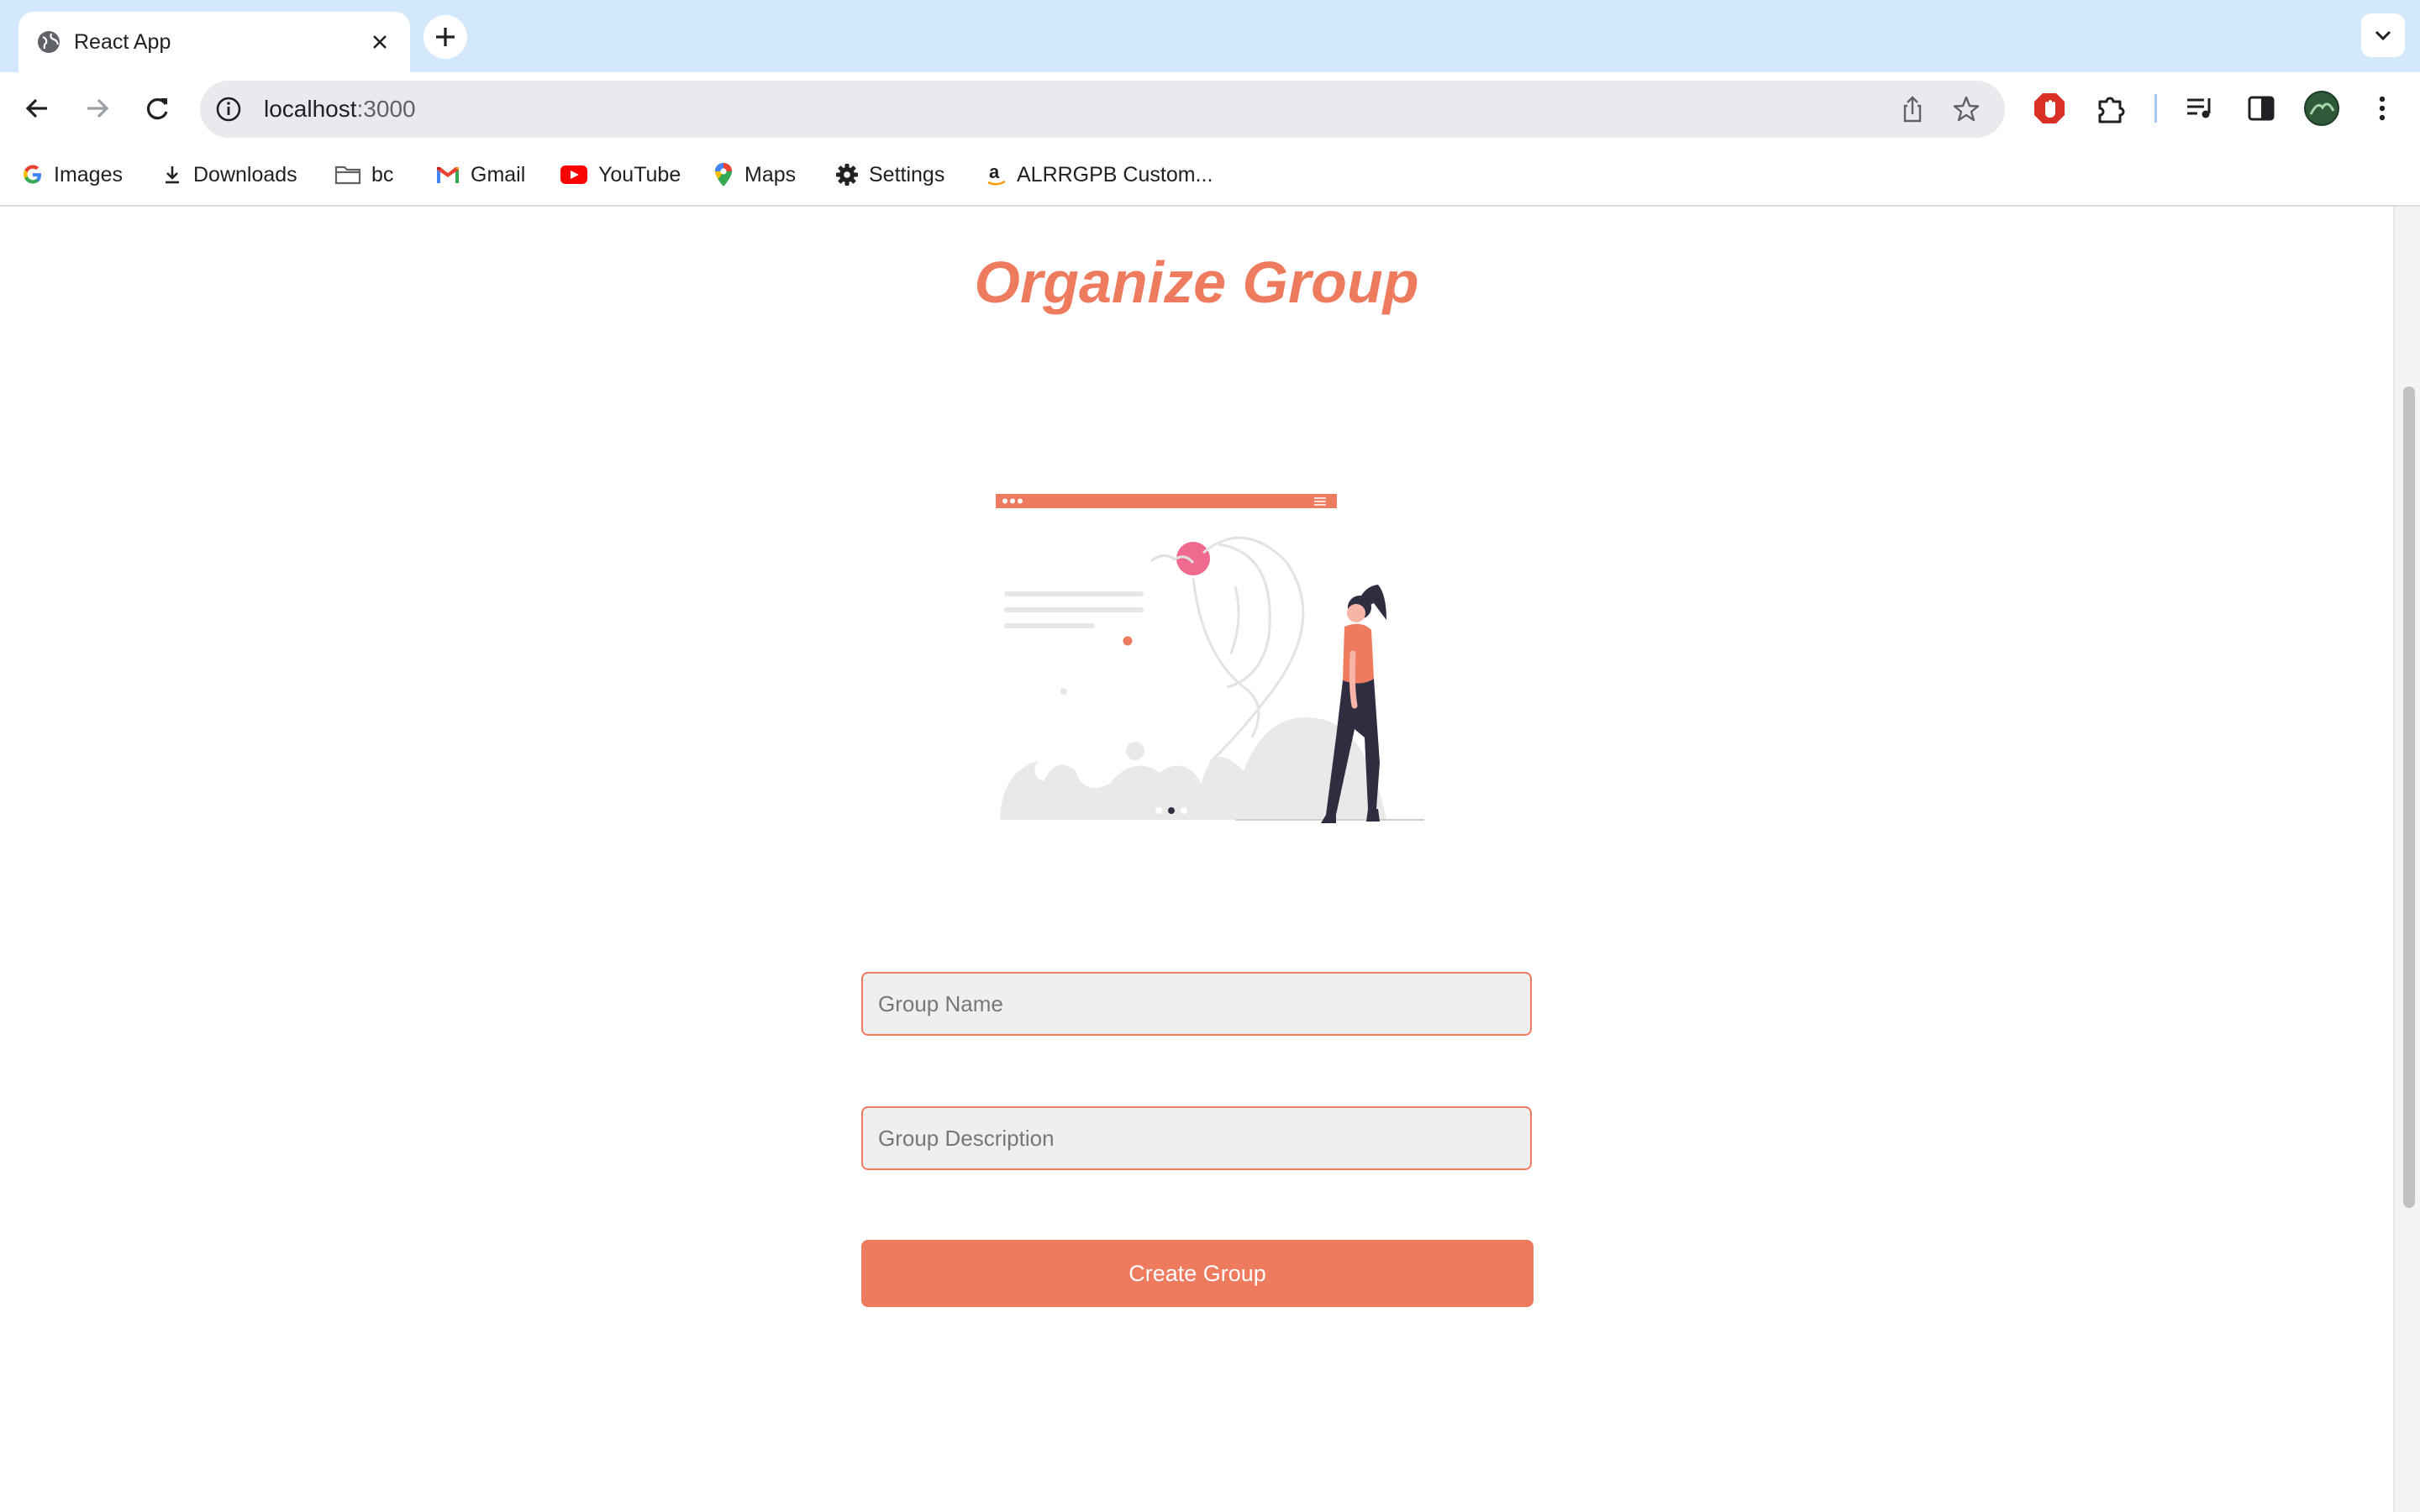  I want to click on side-panel-icon, so click(2262, 108).